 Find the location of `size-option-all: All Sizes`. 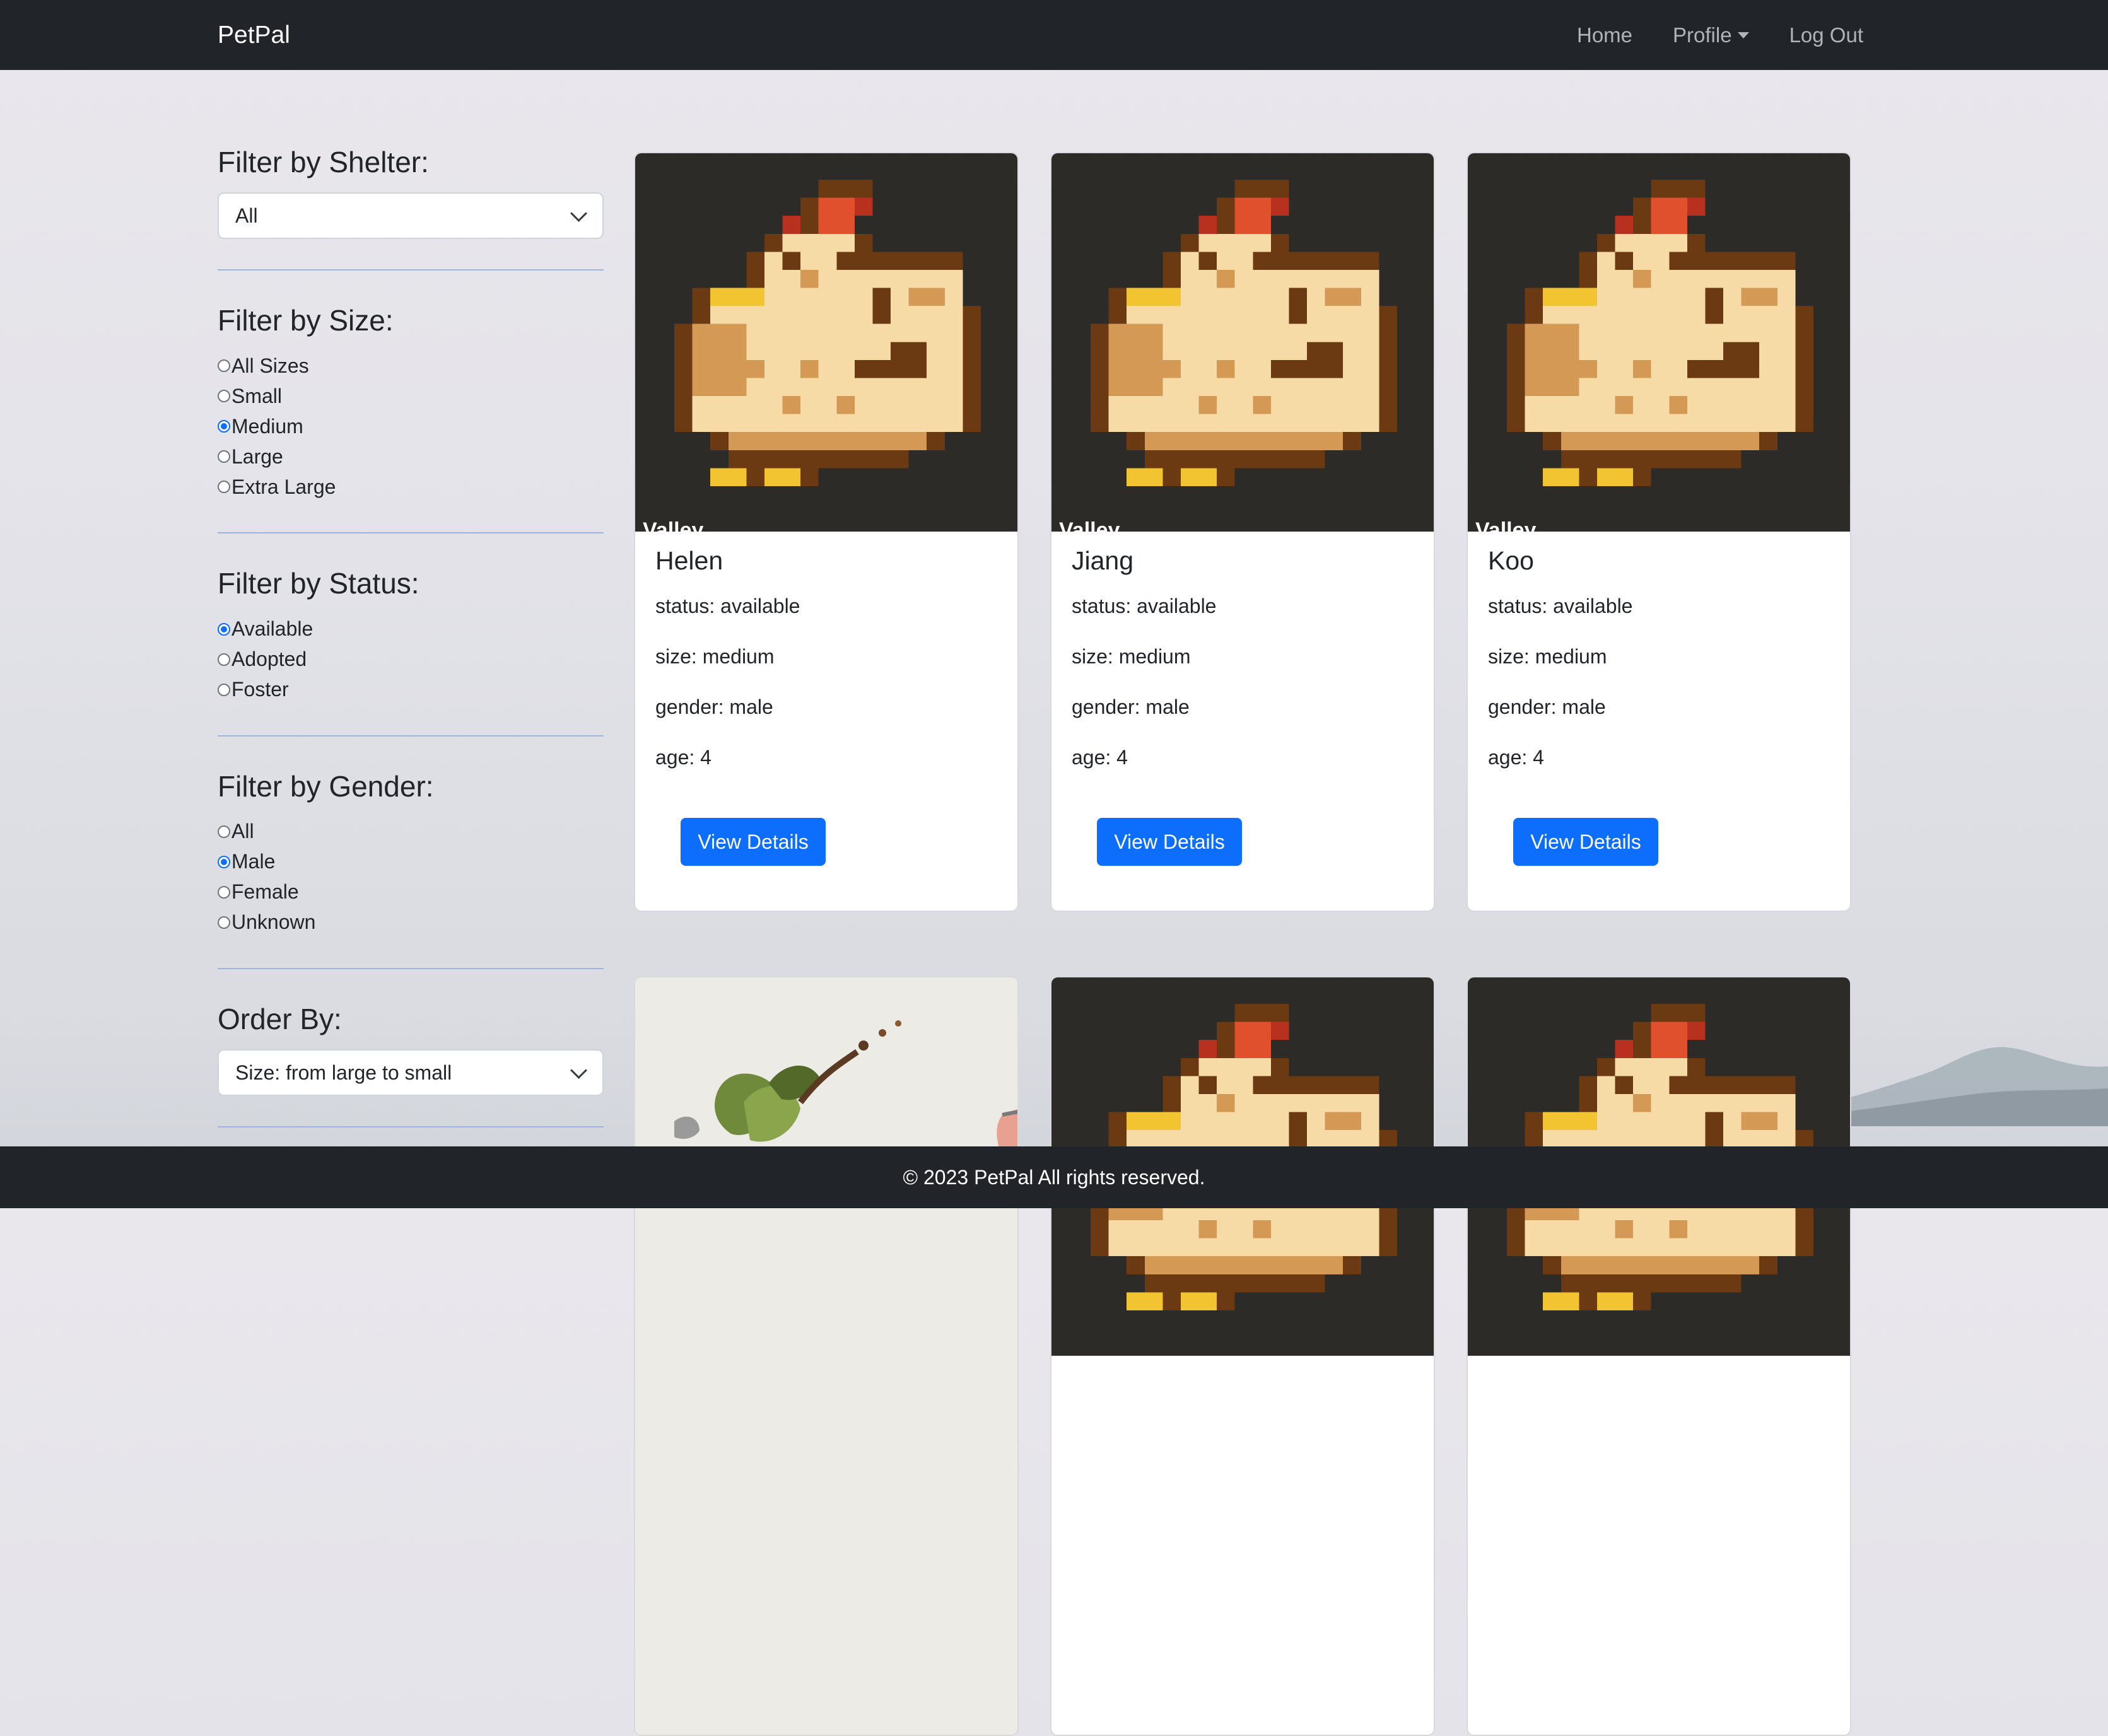

size-option-all: All Sizes is located at coordinates (411, 366).